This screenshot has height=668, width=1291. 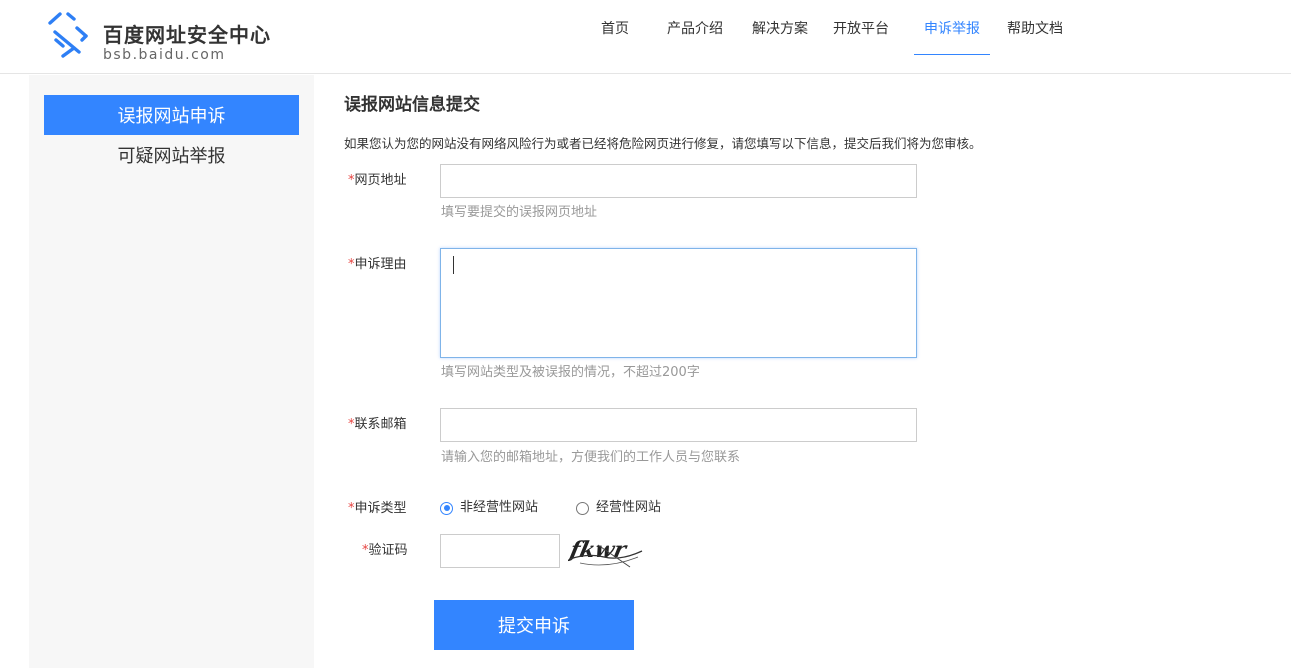 I want to click on captcha-input, so click(x=500, y=551).